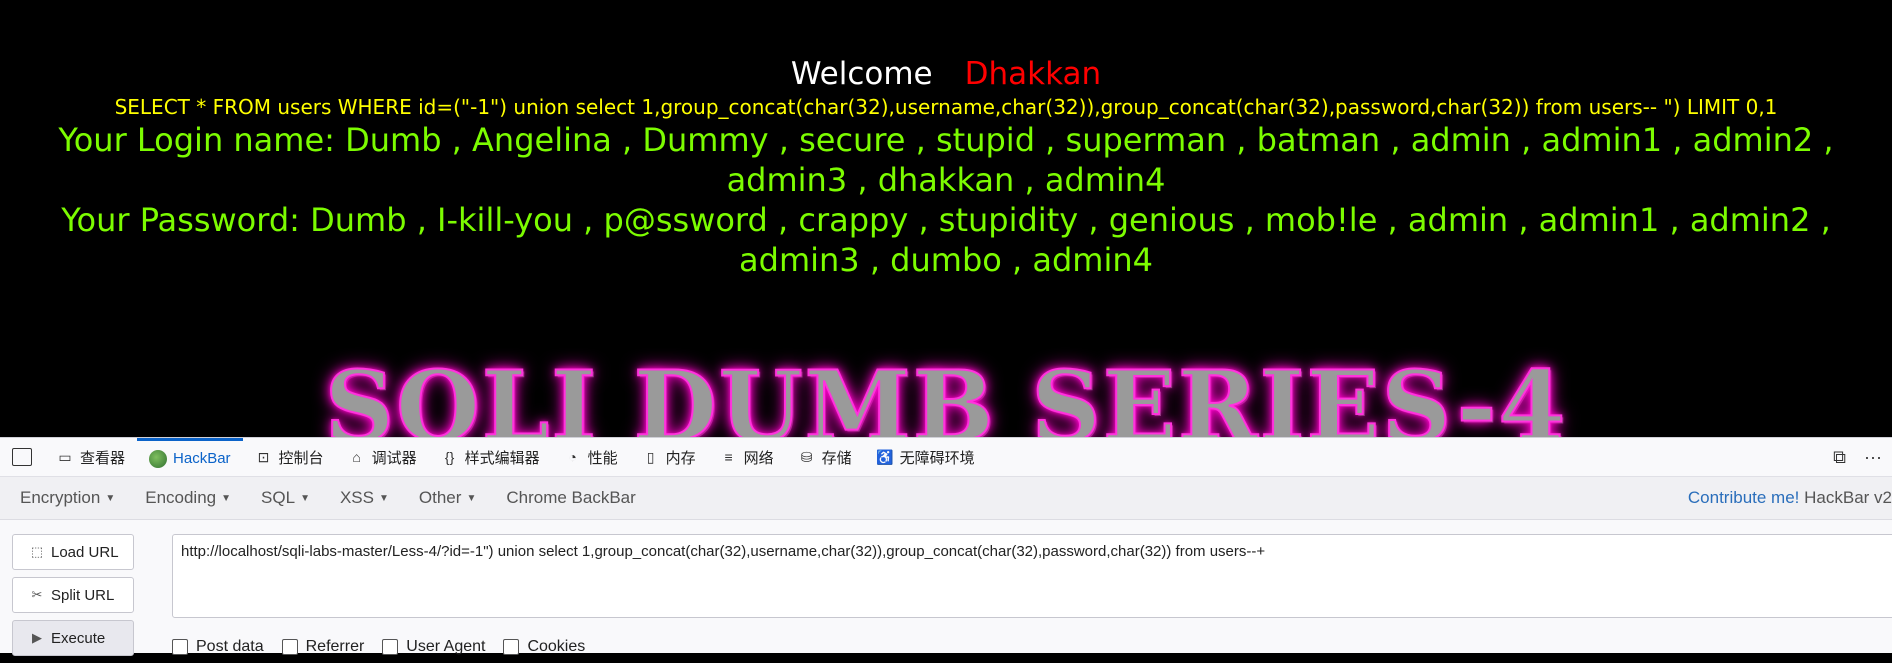 The height and width of the screenshot is (663, 1892). I want to click on tab-memory: ▯ 内存, so click(669, 457).